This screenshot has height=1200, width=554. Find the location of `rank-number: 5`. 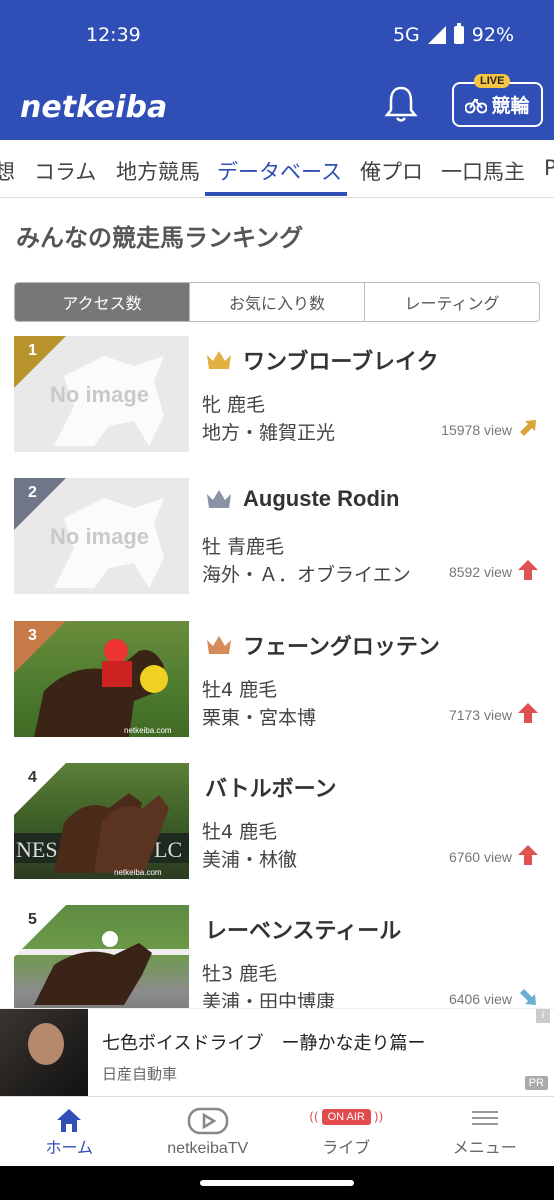

rank-number: 5 is located at coordinates (32, 919).